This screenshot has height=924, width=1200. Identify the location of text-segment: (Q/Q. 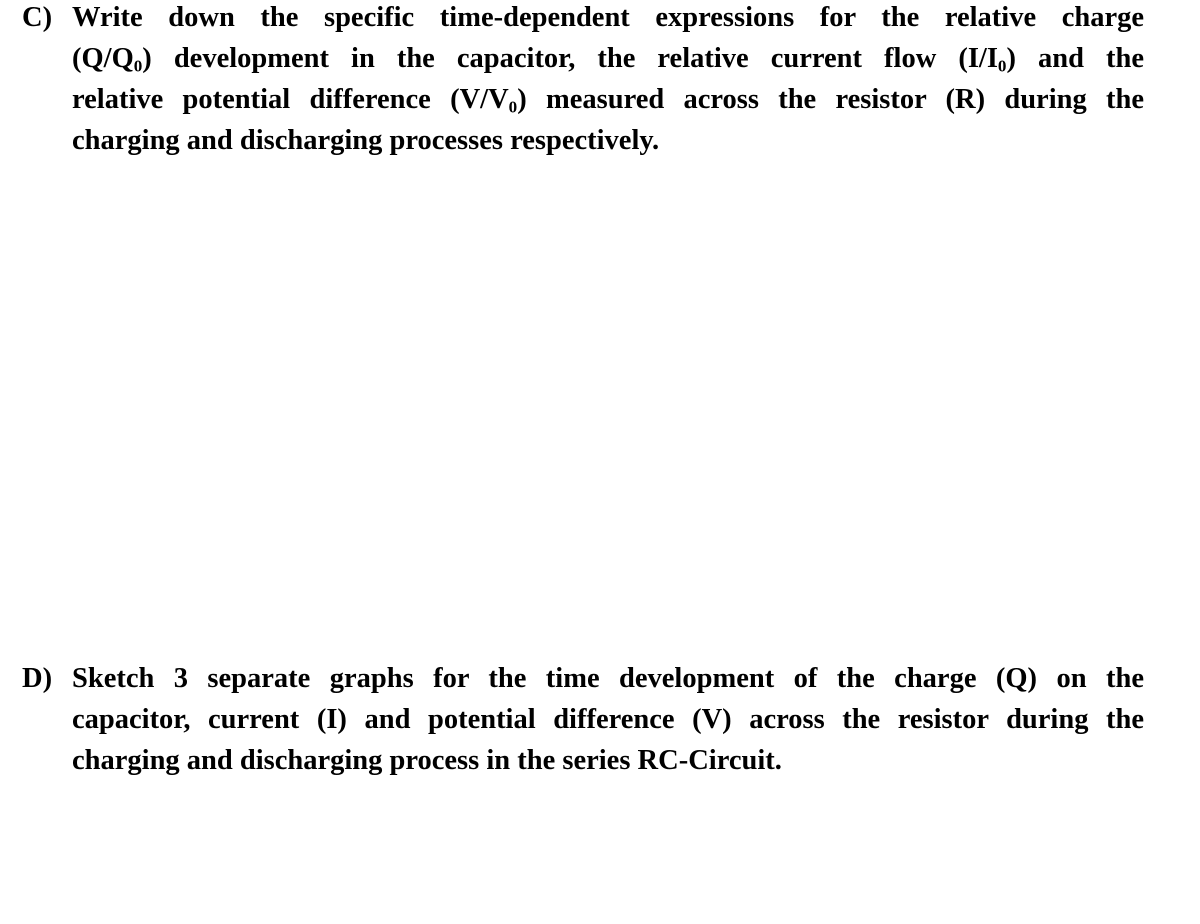
(103, 58).